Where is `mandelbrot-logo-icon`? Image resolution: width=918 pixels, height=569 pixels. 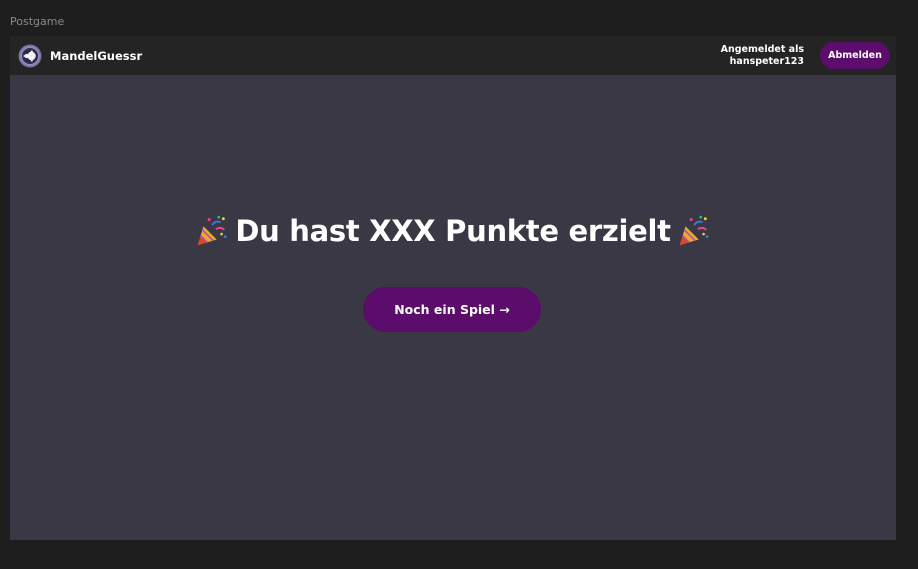 mandelbrot-logo-icon is located at coordinates (30, 56).